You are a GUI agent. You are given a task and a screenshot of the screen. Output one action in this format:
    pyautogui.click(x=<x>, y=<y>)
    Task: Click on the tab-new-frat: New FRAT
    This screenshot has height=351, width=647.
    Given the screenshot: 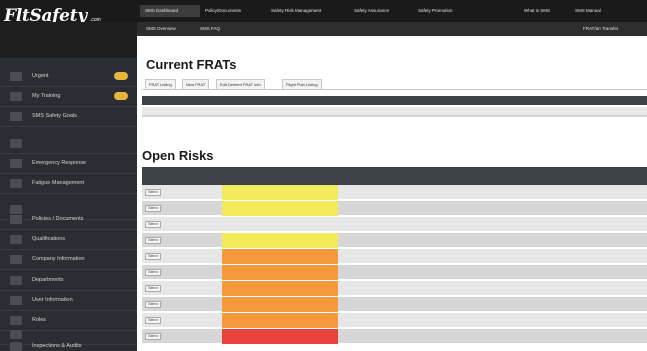 What is the action you would take?
    pyautogui.click(x=196, y=84)
    